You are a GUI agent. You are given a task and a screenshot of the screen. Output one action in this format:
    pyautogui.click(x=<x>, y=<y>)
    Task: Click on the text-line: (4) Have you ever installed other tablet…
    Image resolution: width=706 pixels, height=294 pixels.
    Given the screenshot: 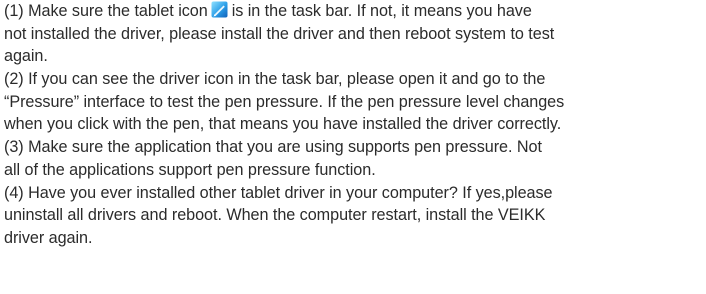 What is the action you would take?
    pyautogui.click(x=278, y=192)
    